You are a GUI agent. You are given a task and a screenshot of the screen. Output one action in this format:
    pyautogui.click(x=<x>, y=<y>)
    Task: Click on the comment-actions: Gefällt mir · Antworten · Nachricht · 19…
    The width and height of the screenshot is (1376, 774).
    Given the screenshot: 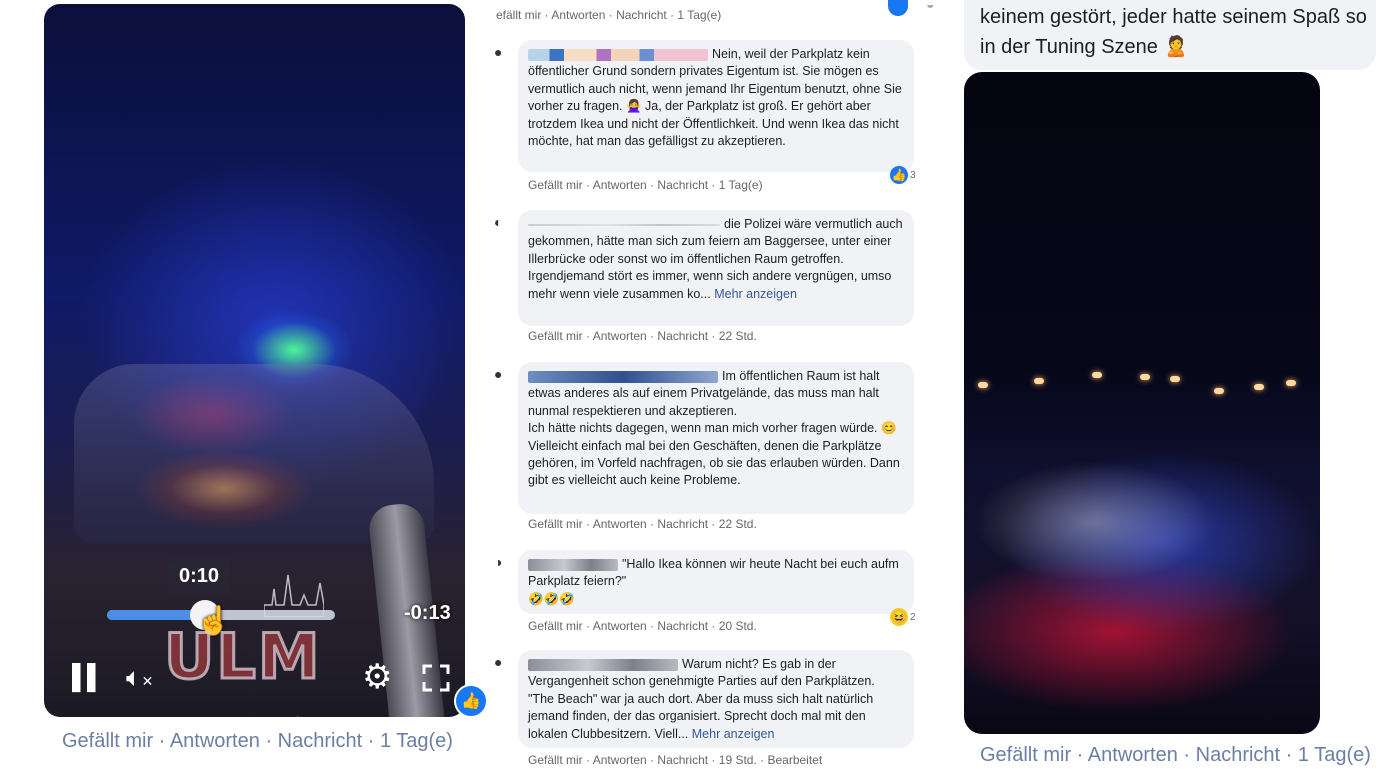 What is the action you would take?
    pyautogui.click(x=675, y=760)
    